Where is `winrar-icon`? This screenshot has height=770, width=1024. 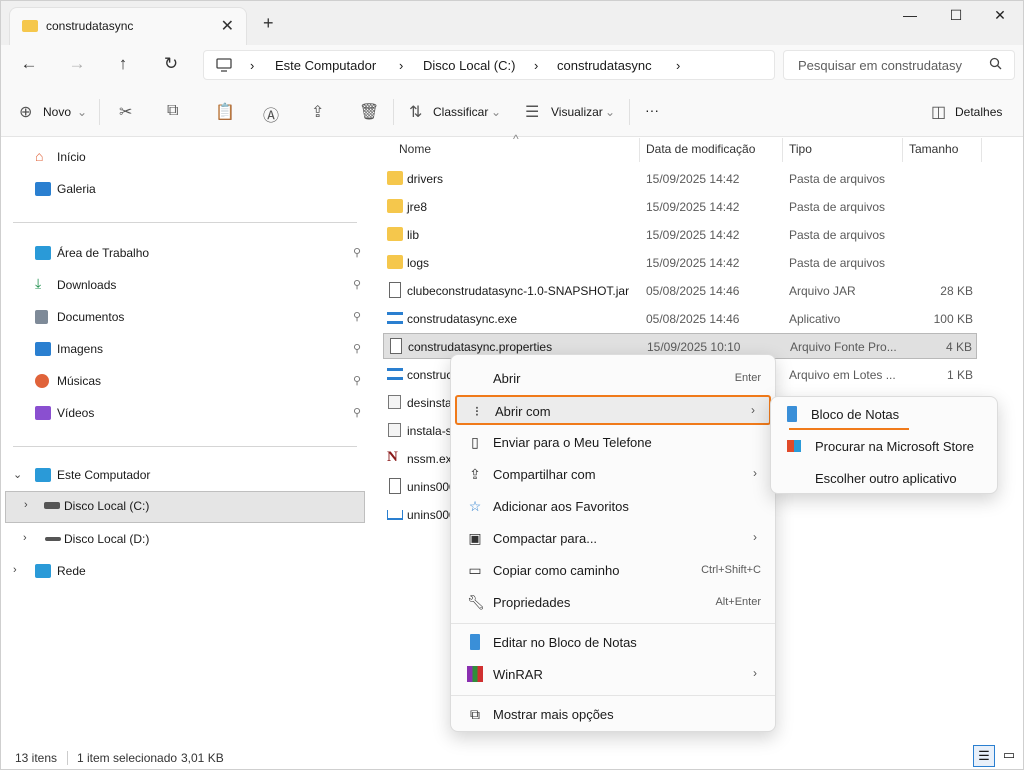
winrar-icon is located at coordinates (475, 674).